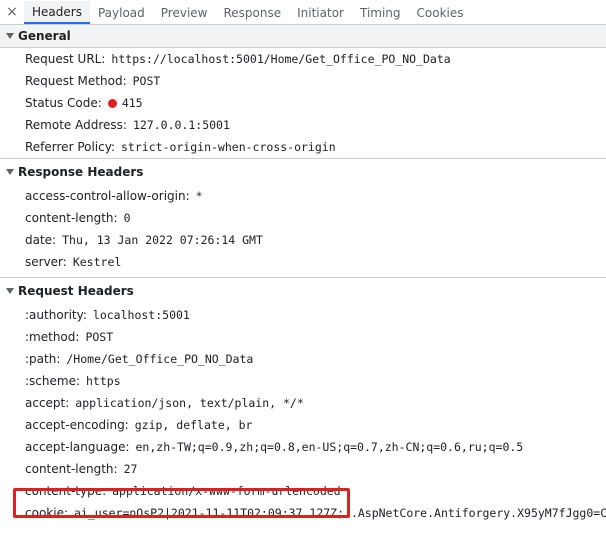  Describe the element at coordinates (76, 125) in the screenshot. I see `header-key: Remote Address:` at that location.